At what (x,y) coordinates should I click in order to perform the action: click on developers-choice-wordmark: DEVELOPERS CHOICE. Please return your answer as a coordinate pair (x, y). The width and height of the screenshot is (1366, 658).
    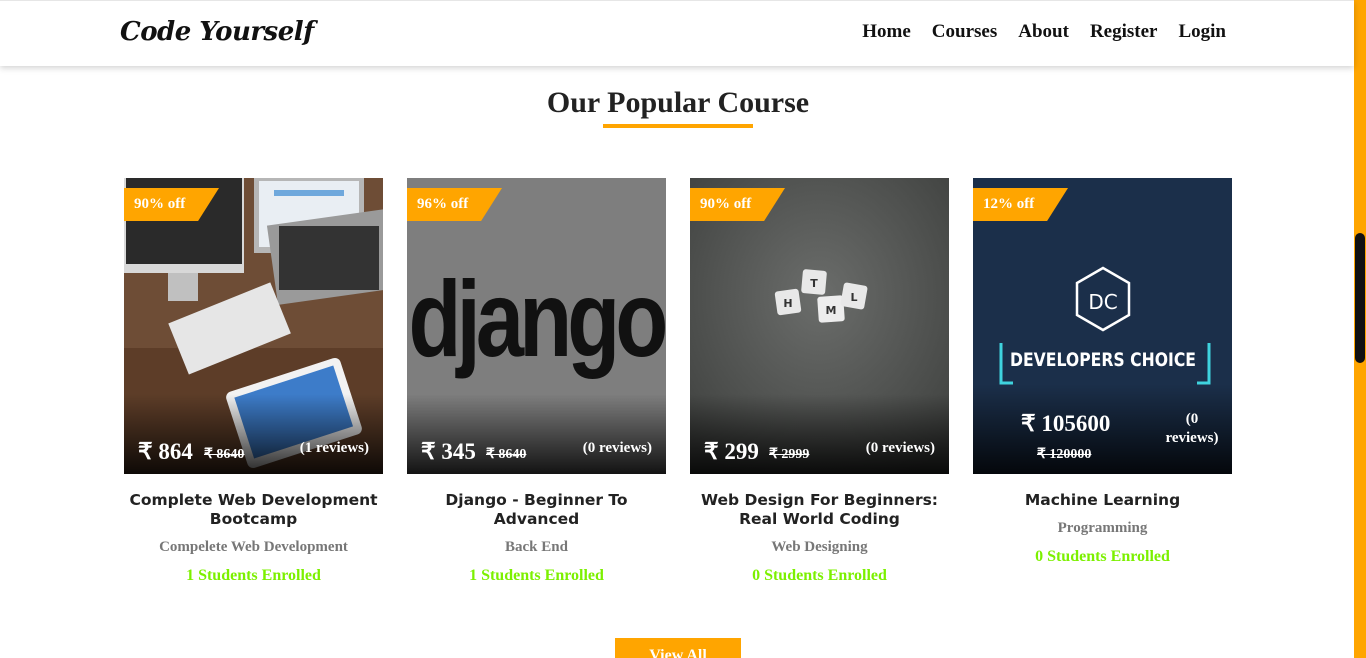
    Looking at the image, I should click on (1103, 360).